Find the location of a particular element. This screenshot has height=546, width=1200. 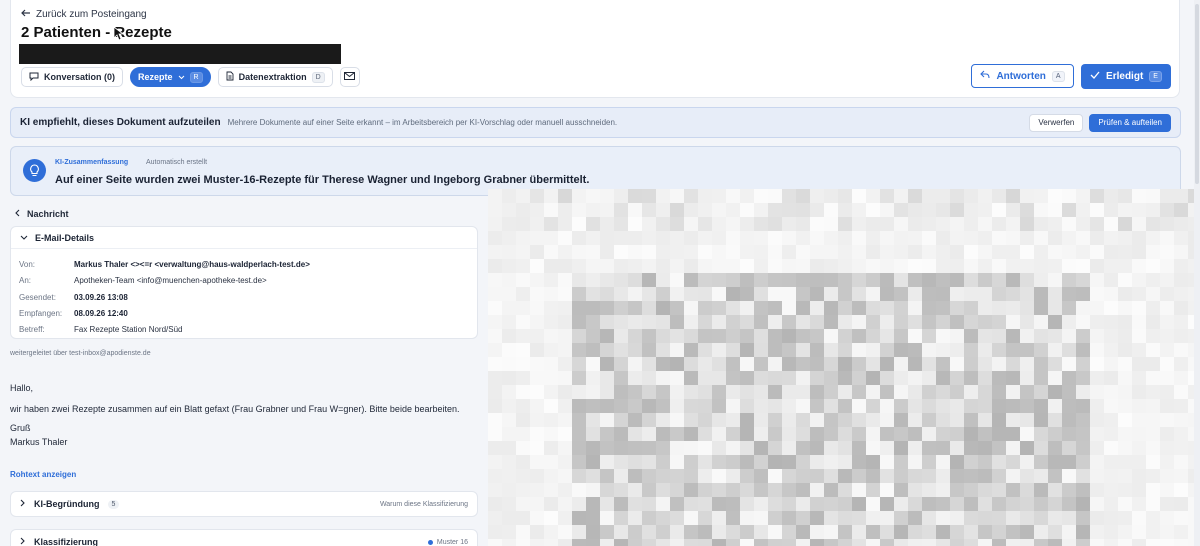

classification-label: Klassifizierung is located at coordinates (66, 541).